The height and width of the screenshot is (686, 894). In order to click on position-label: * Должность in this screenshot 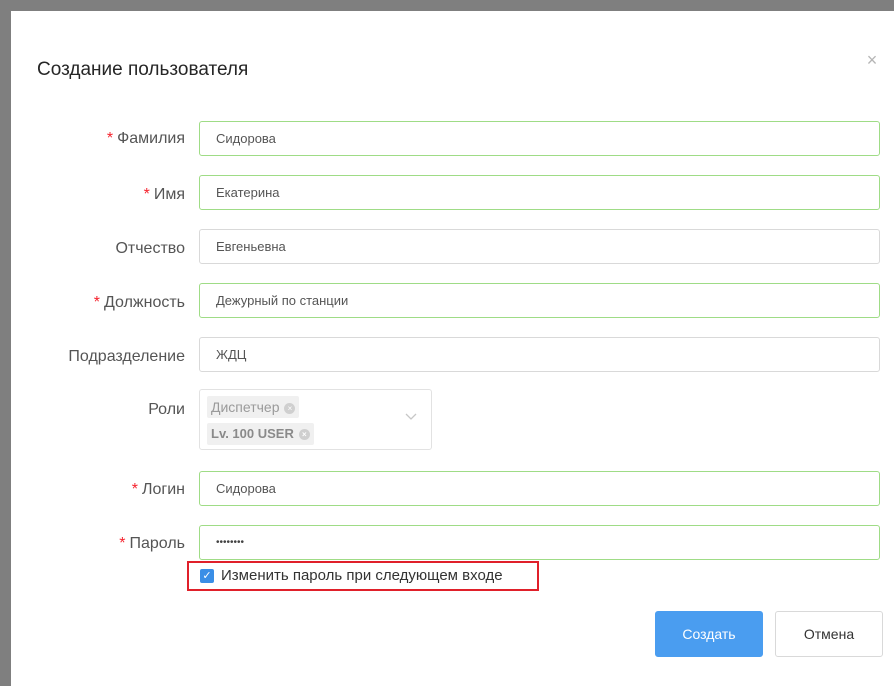, I will do `click(139, 302)`.